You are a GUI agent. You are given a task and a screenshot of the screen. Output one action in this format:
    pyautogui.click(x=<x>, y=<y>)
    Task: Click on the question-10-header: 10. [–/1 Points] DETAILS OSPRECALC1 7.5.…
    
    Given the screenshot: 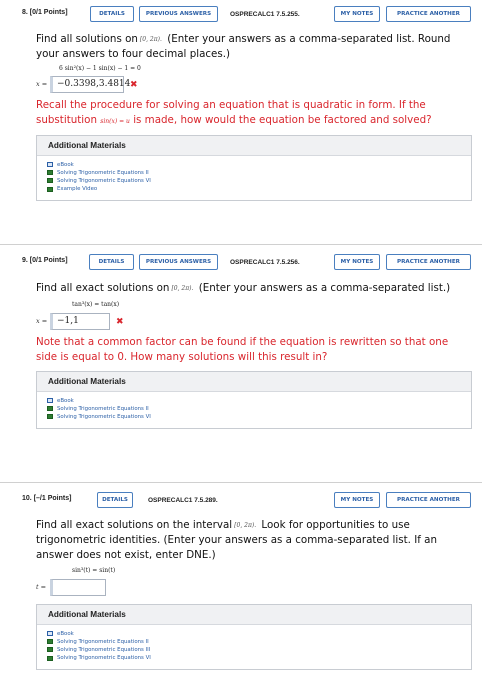 What is the action you would take?
    pyautogui.click(x=241, y=502)
    